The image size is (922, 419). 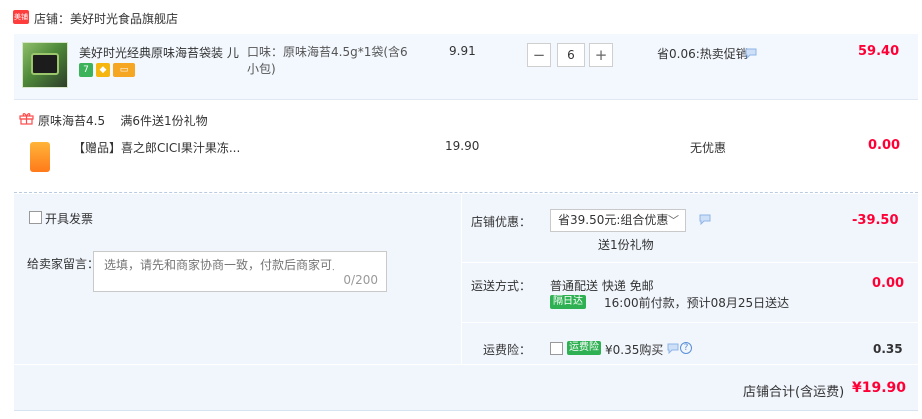 What do you see at coordinates (506, 350) in the screenshot?
I see `insurance-label: 运费险：` at bounding box center [506, 350].